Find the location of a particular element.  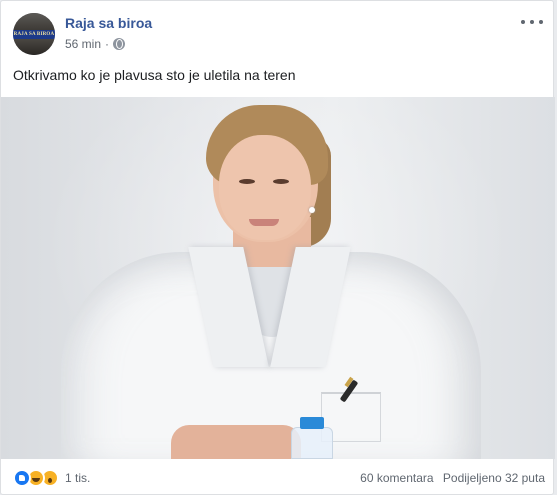

post-timestamp: 56 min is located at coordinates (83, 44).